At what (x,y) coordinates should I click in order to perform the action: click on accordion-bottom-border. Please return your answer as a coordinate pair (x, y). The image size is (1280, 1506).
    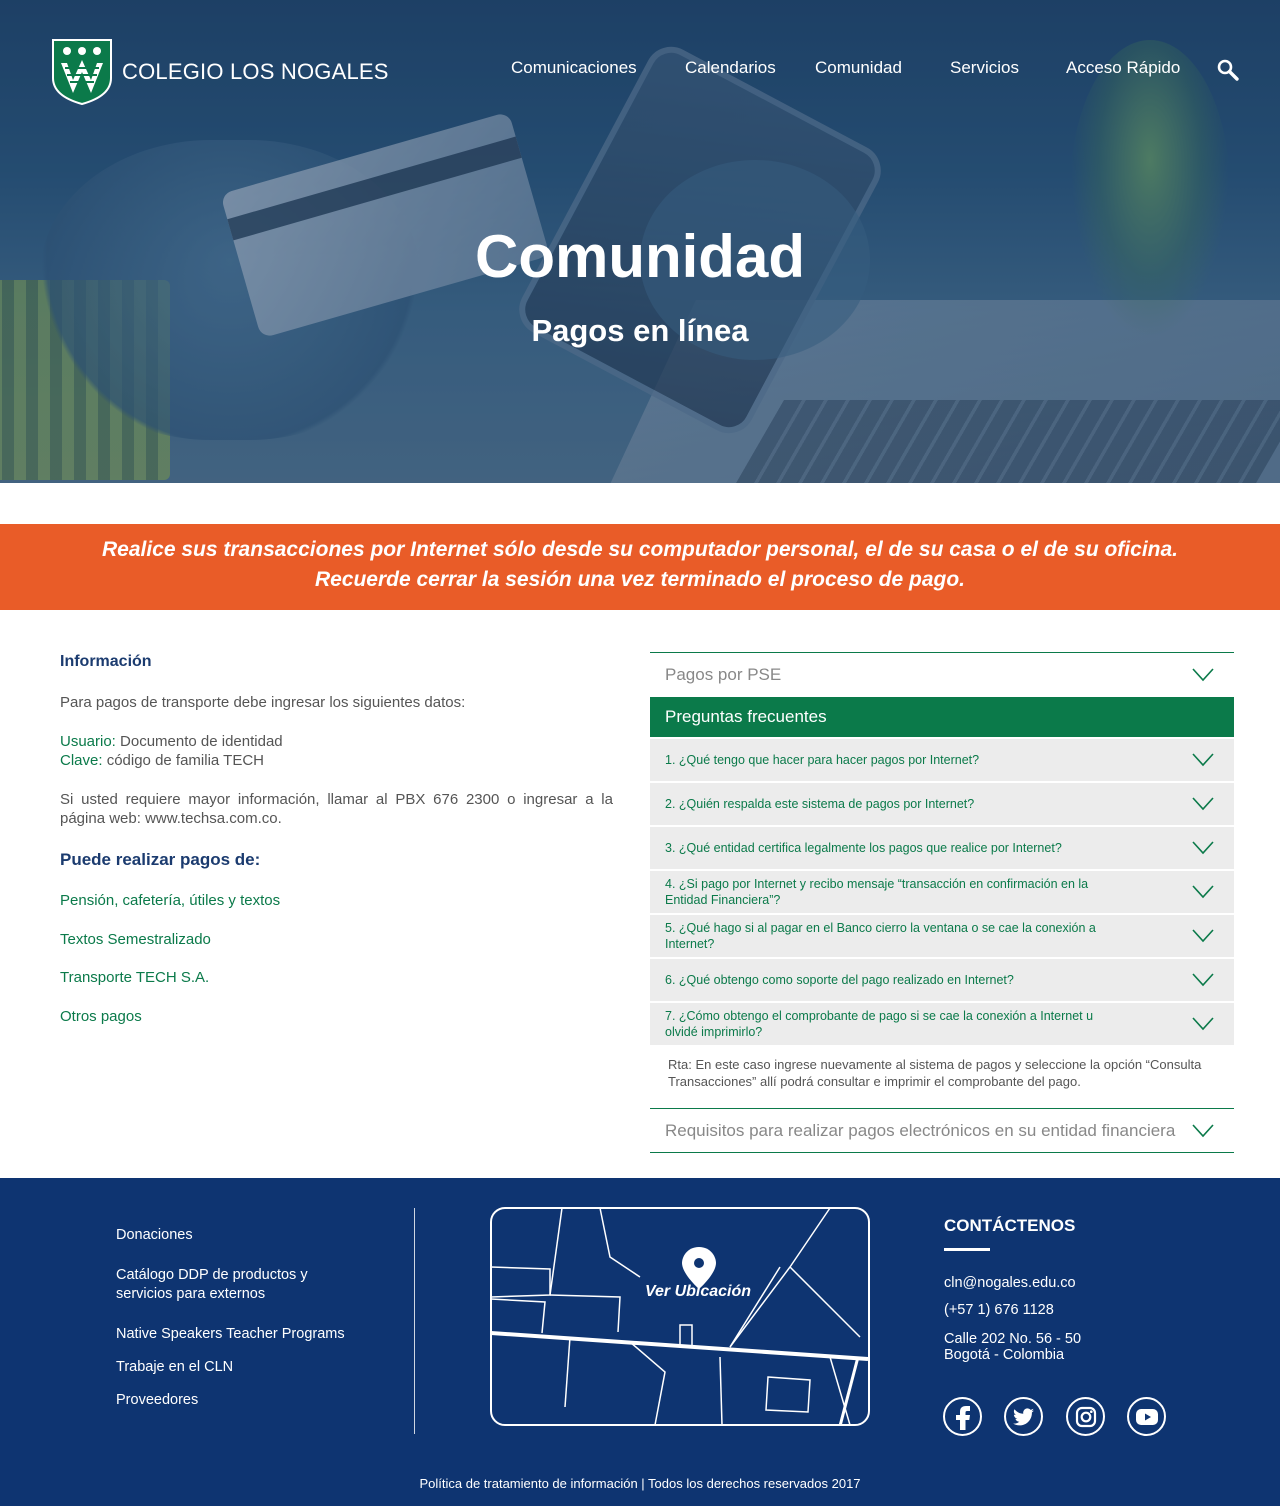
    Looking at the image, I should click on (942, 1152).